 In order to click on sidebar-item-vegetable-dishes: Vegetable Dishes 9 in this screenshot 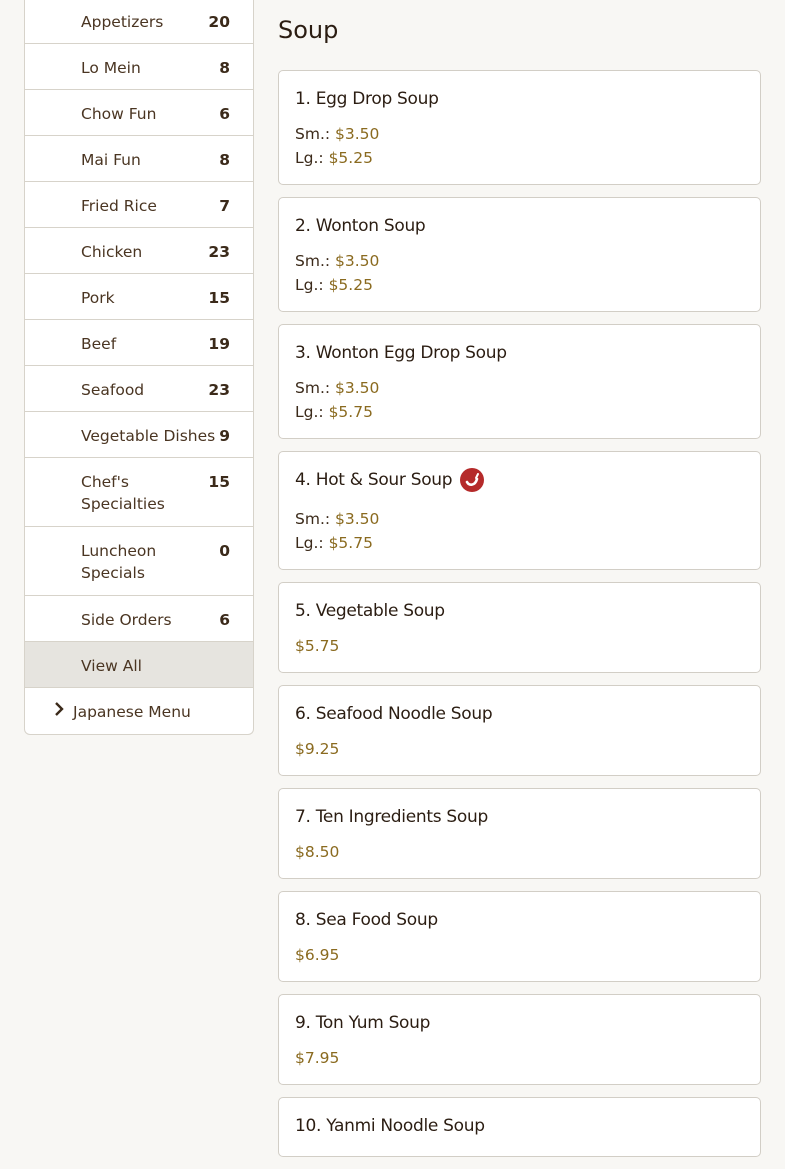, I will do `click(139, 435)`.